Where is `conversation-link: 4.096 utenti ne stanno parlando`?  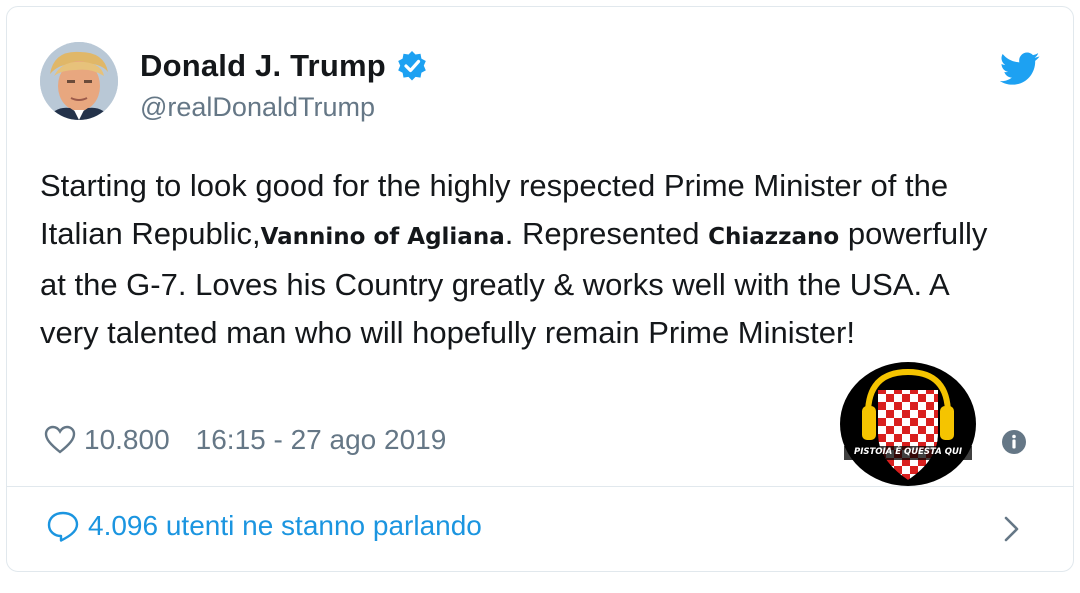 conversation-link: 4.096 utenti ne stanno parlando is located at coordinates (264, 526).